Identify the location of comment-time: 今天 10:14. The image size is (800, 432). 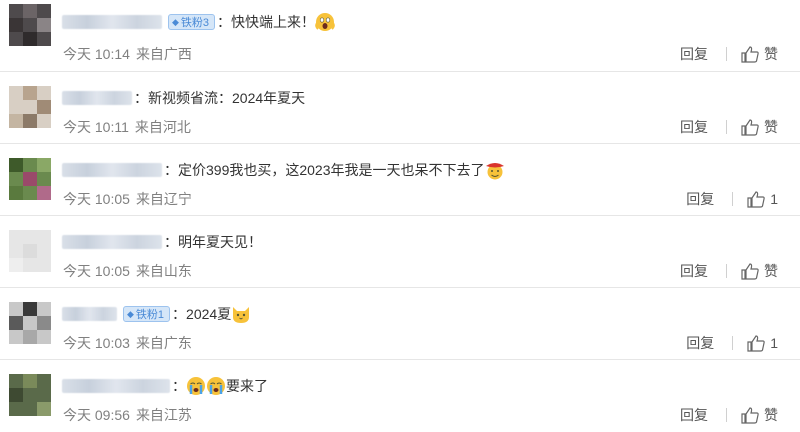
(96, 54).